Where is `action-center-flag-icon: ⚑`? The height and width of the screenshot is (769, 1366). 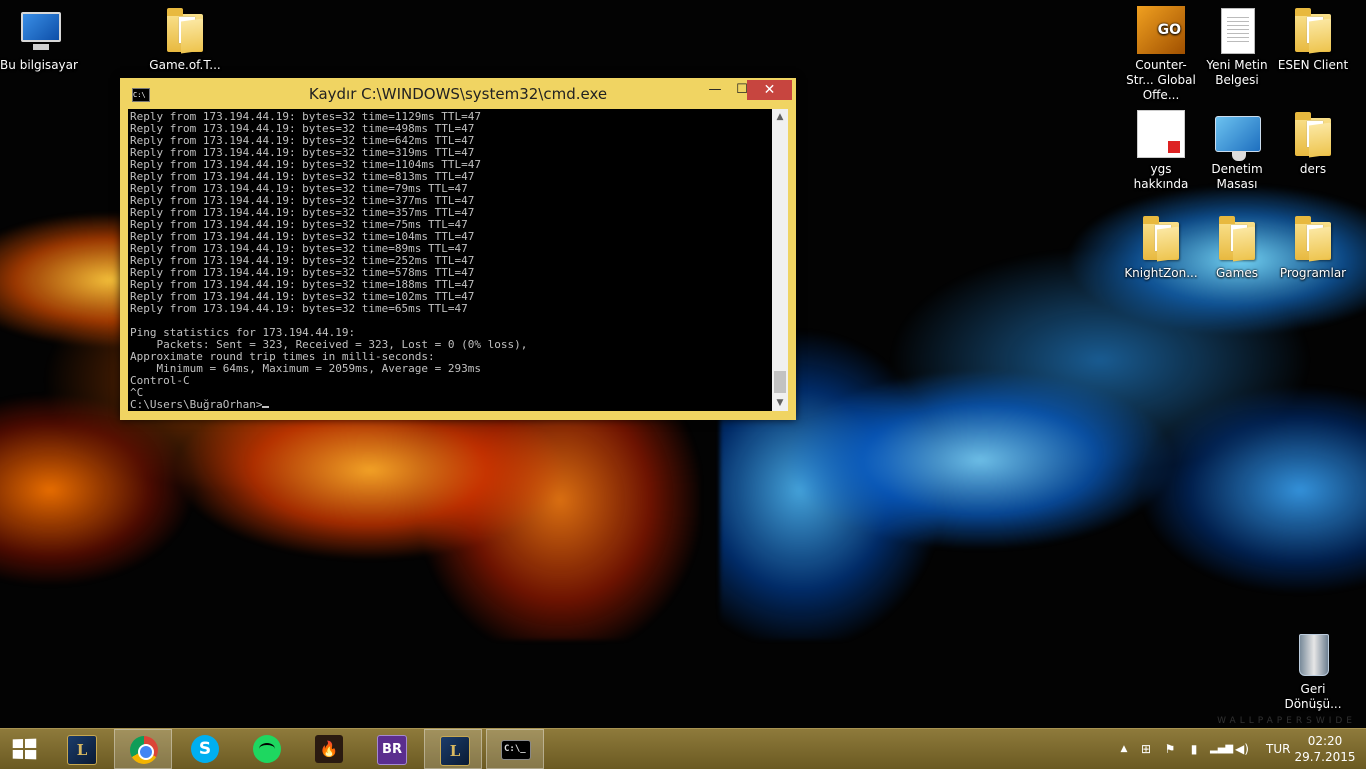
action-center-flag-icon: ⚑ is located at coordinates (1170, 749).